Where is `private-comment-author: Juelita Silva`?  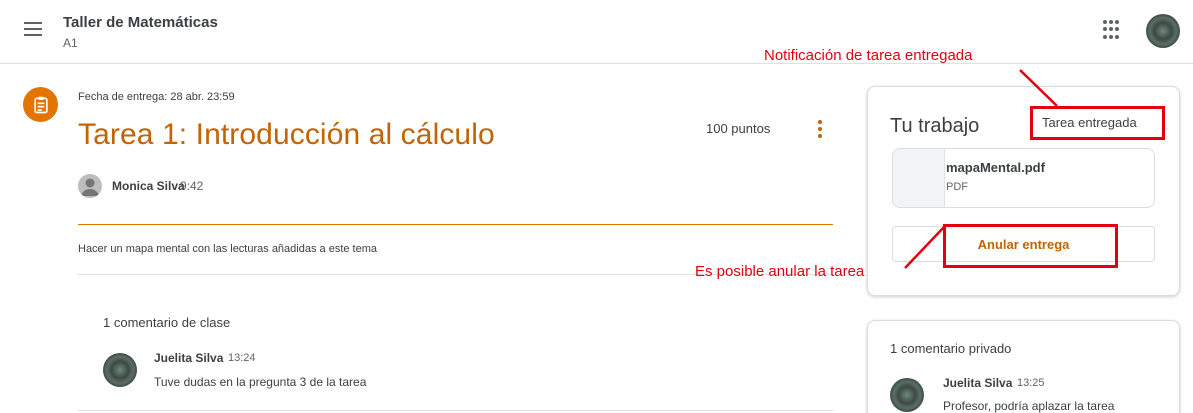 private-comment-author: Juelita Silva is located at coordinates (978, 383).